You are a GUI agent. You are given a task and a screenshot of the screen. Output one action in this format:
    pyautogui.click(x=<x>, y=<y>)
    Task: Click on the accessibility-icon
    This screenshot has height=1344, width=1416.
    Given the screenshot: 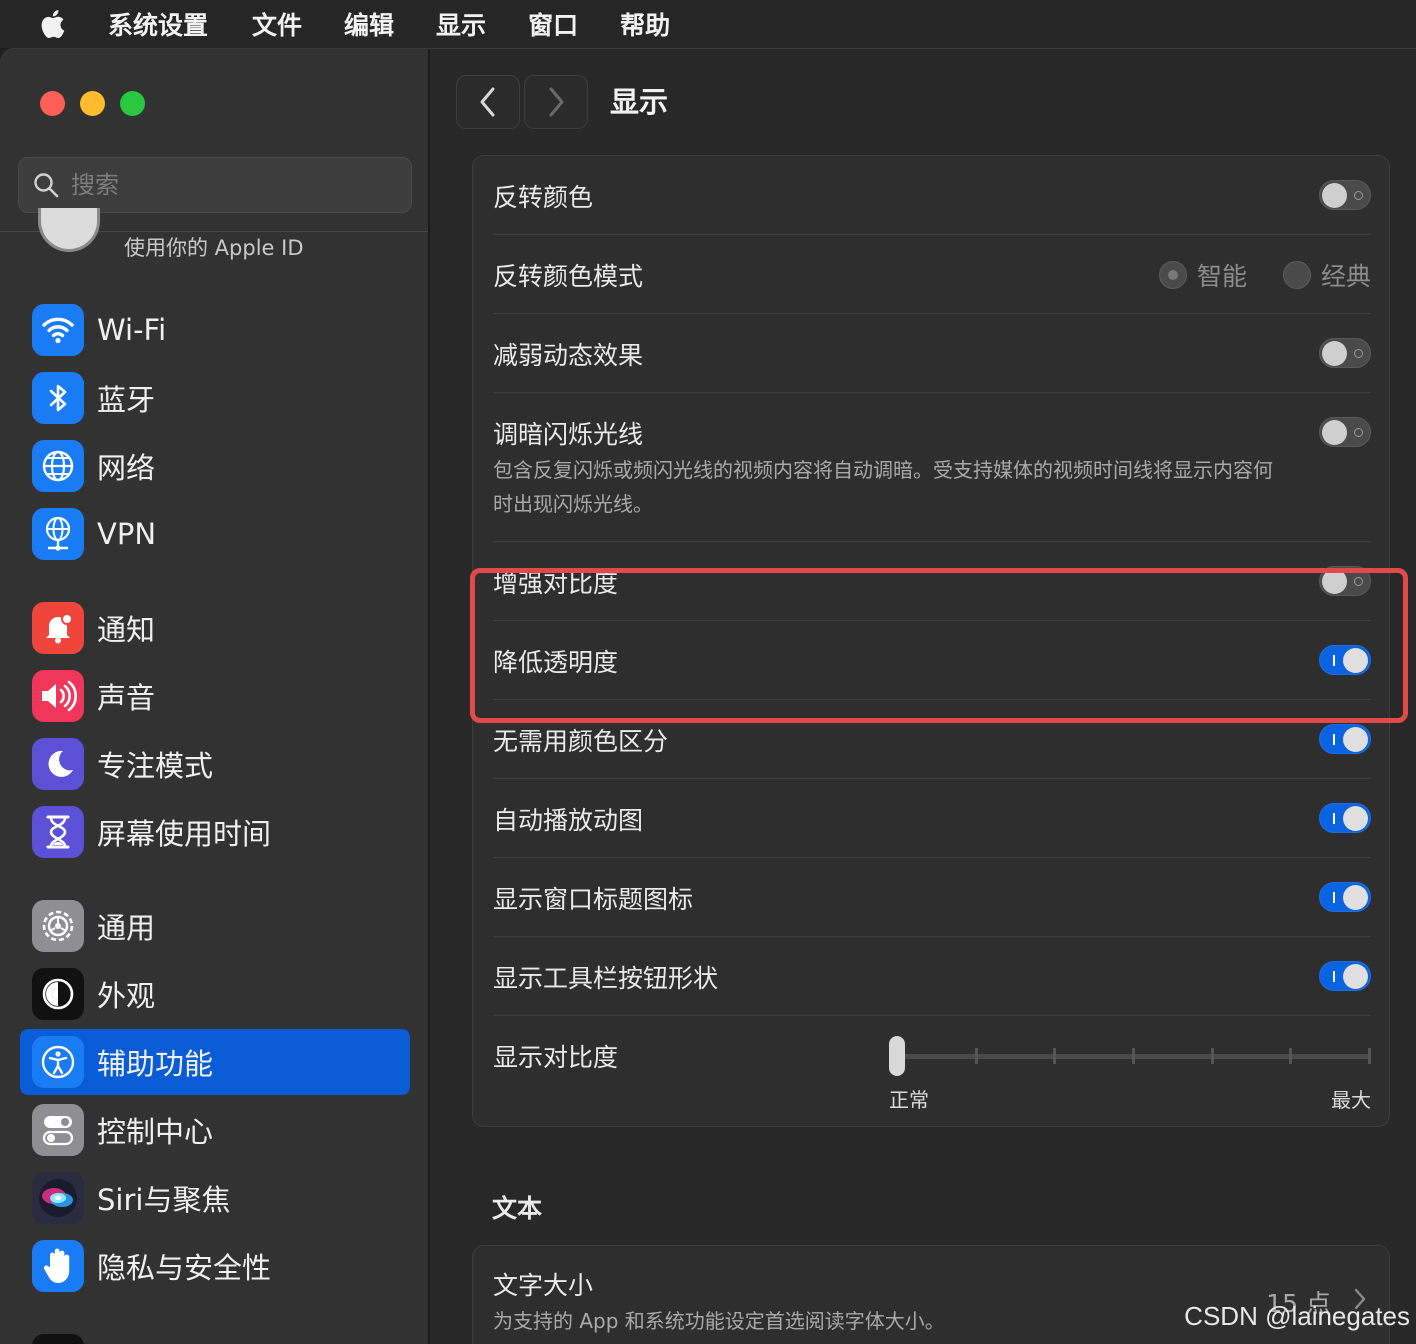 What is the action you would take?
    pyautogui.click(x=58, y=1062)
    